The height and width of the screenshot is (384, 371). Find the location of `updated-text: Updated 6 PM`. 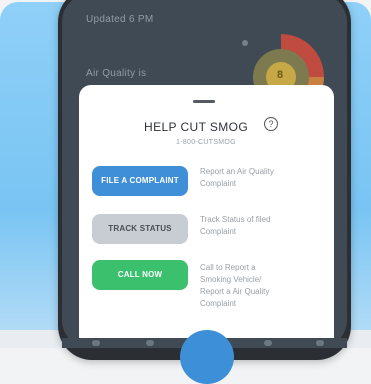

updated-text: Updated 6 PM is located at coordinates (120, 19).